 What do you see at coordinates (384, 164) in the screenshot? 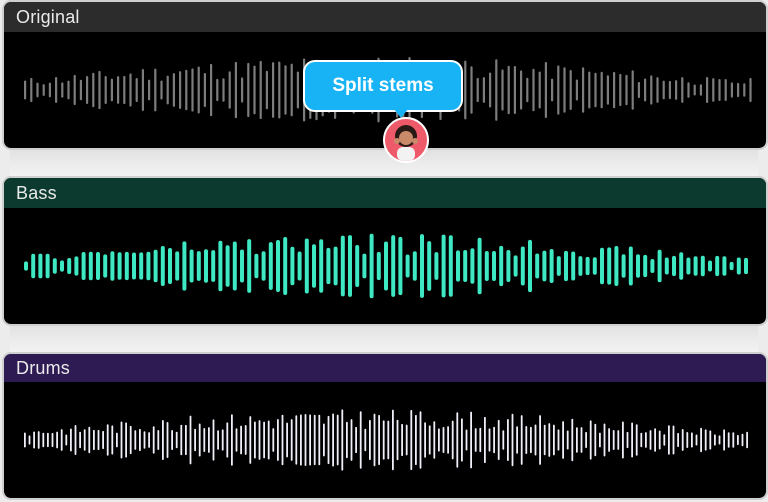
I see `track-separator` at bounding box center [384, 164].